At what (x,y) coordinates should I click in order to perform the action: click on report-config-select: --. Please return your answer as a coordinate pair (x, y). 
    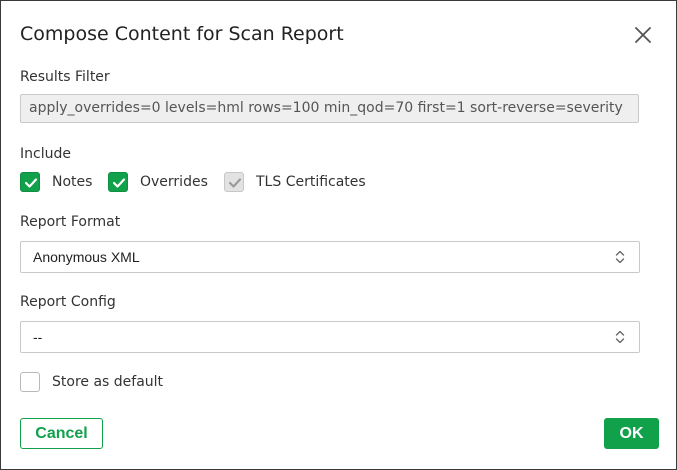
    Looking at the image, I should click on (330, 337).